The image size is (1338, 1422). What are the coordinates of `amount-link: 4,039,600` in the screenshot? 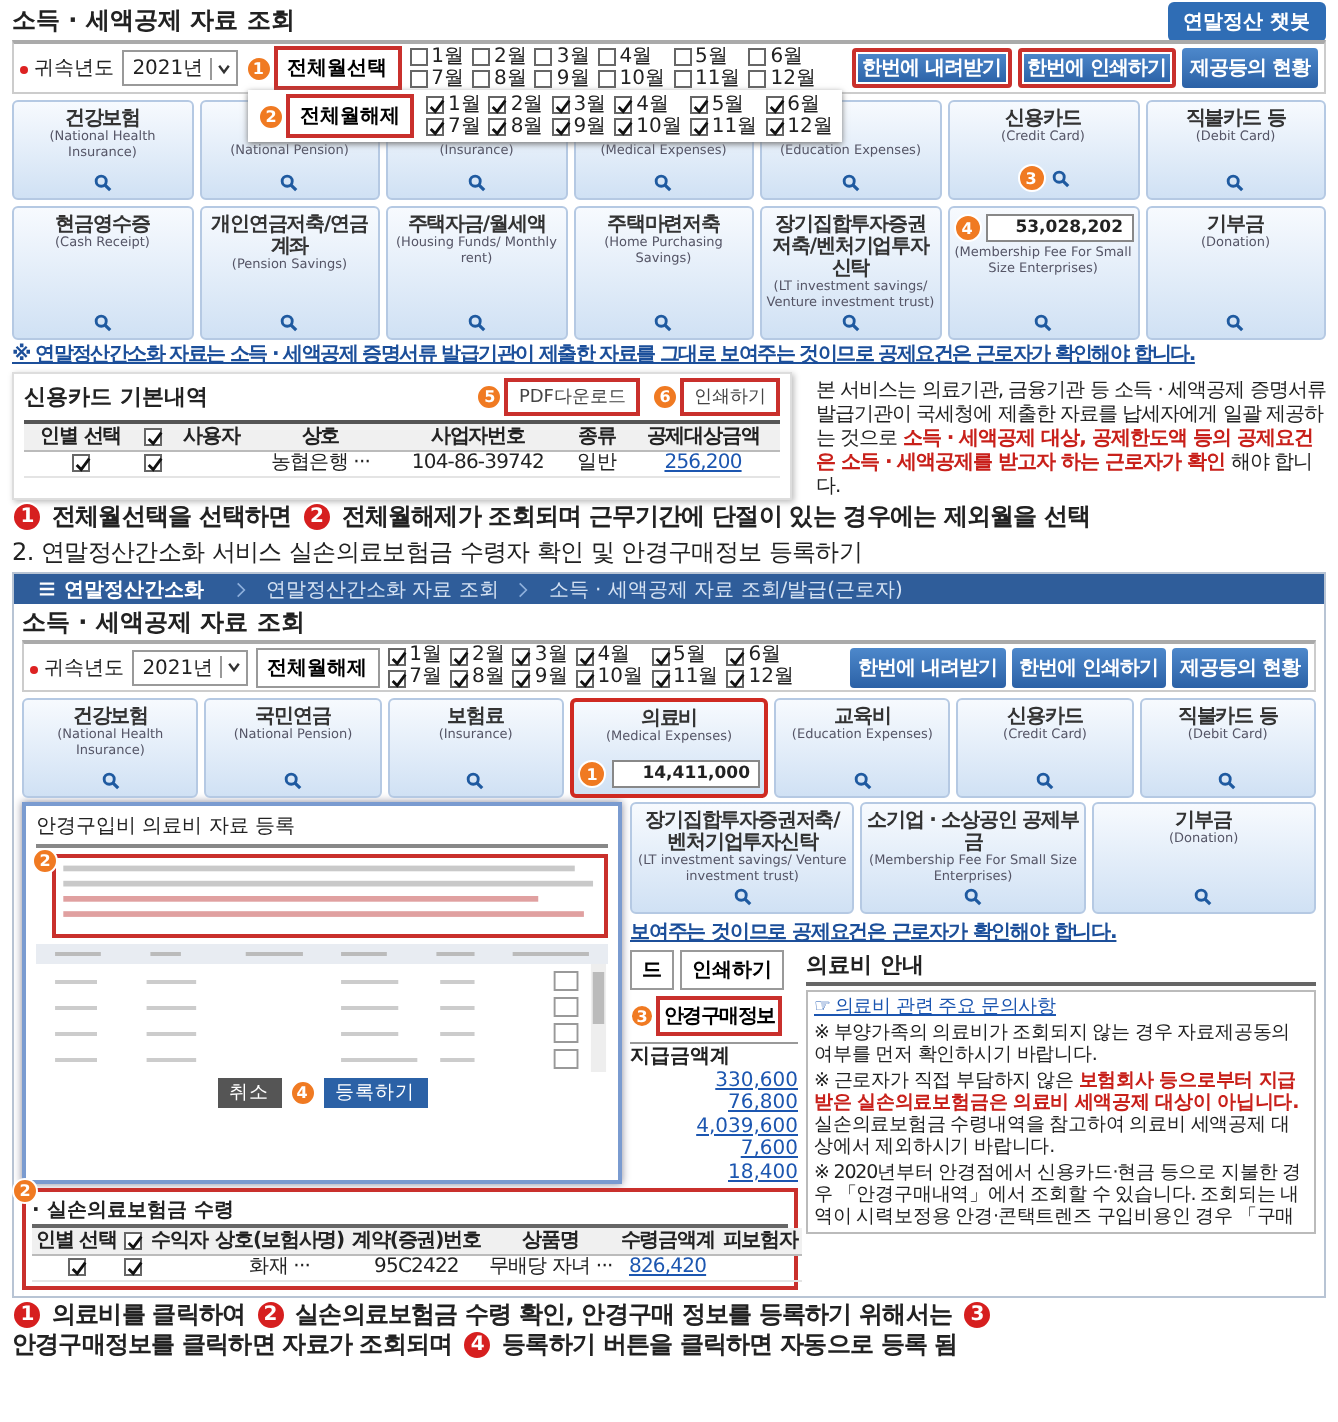 It's located at (747, 1126).